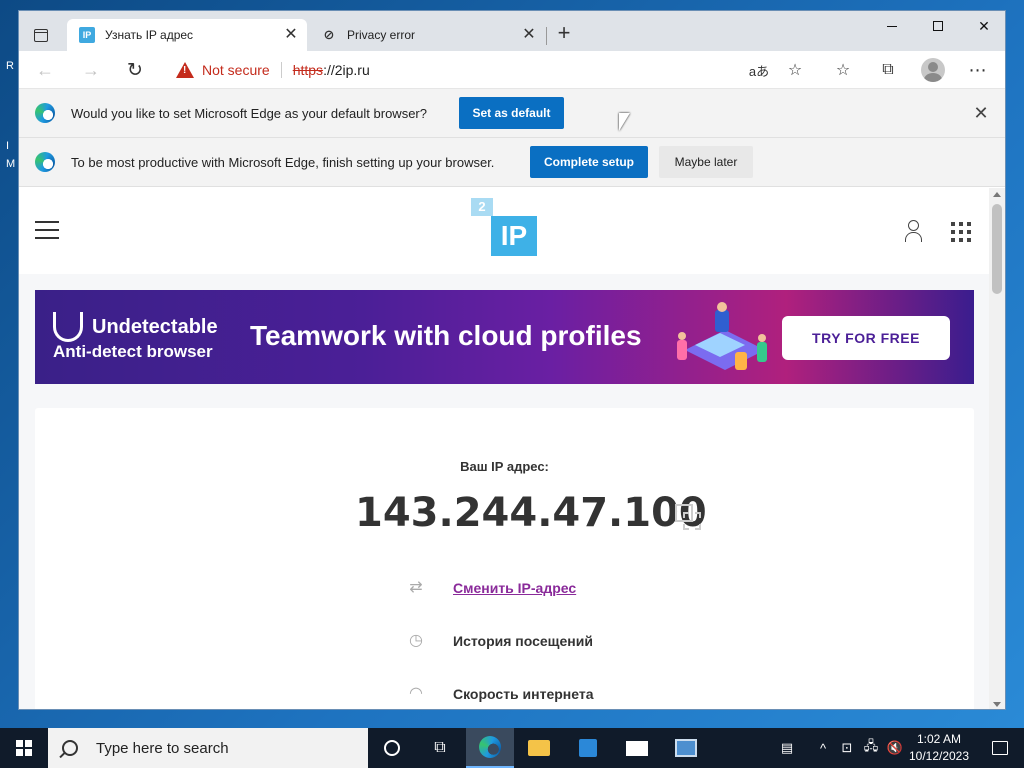  I want to click on maybe-later-button: Maybe later, so click(706, 162).